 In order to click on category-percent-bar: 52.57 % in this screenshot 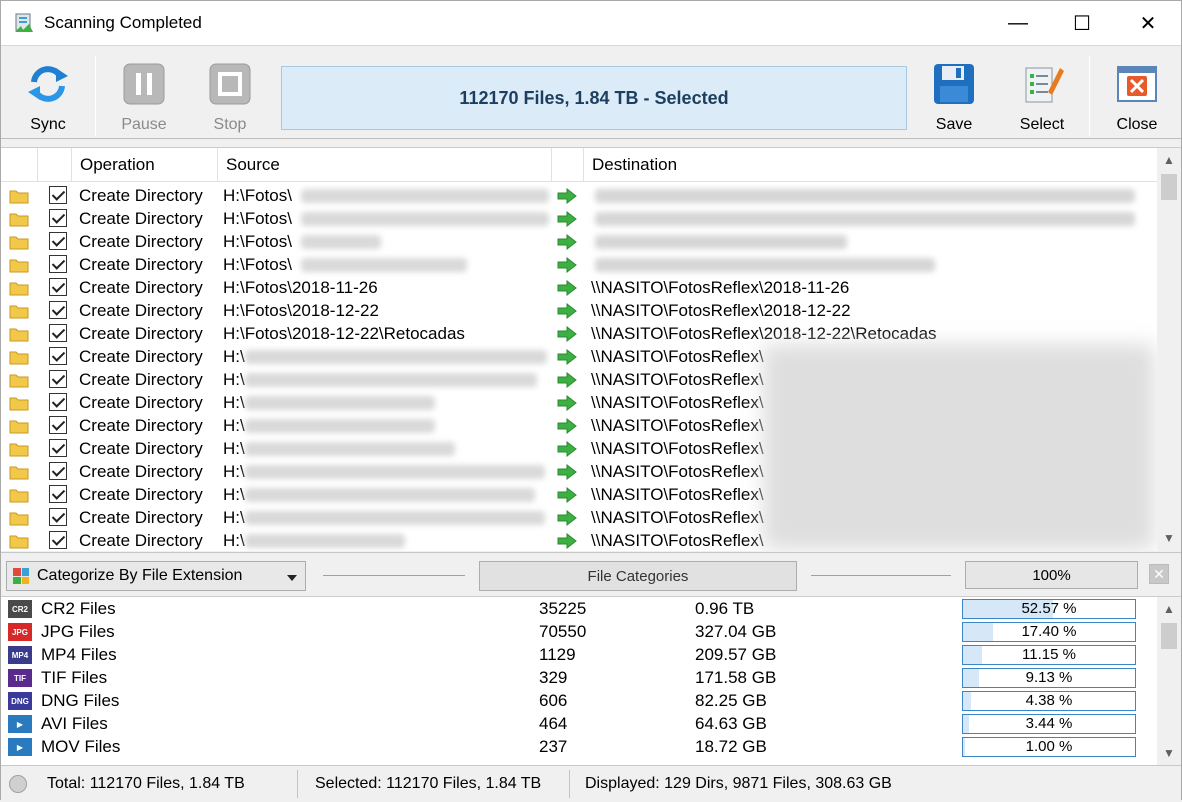, I will do `click(1049, 609)`.